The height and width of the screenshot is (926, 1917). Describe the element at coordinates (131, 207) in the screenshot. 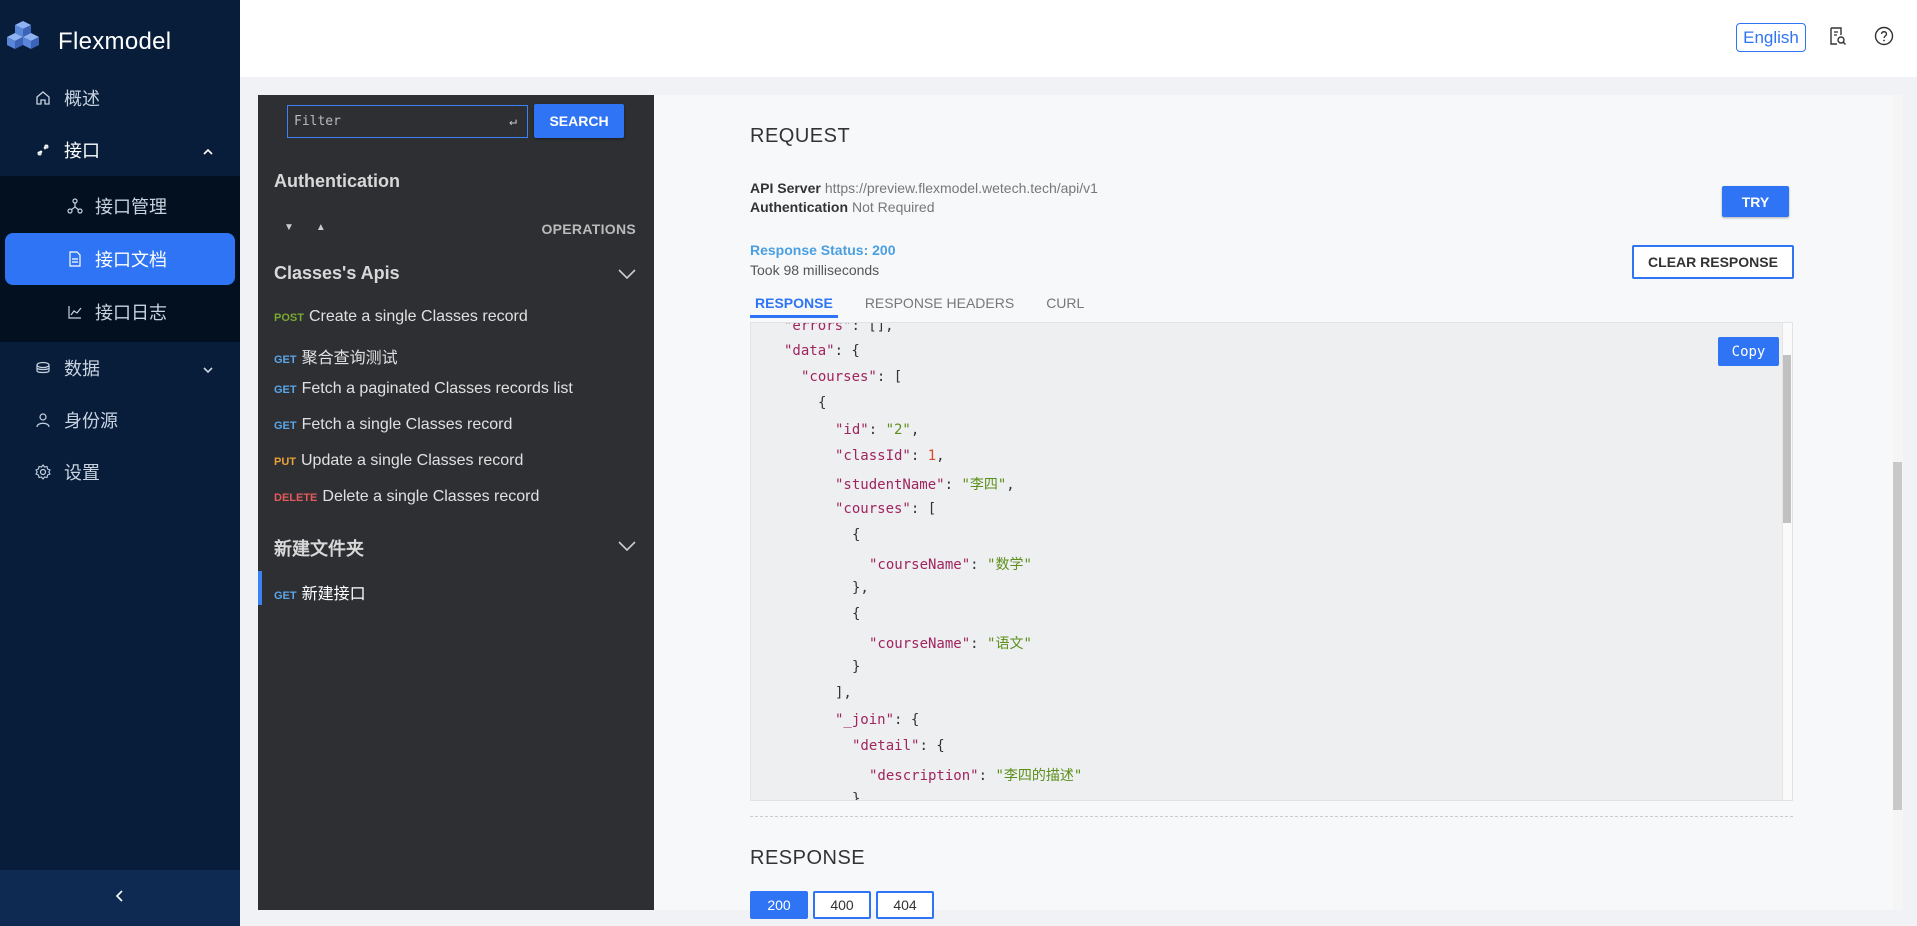

I see `sidebar-item-label: 接口管理` at that location.